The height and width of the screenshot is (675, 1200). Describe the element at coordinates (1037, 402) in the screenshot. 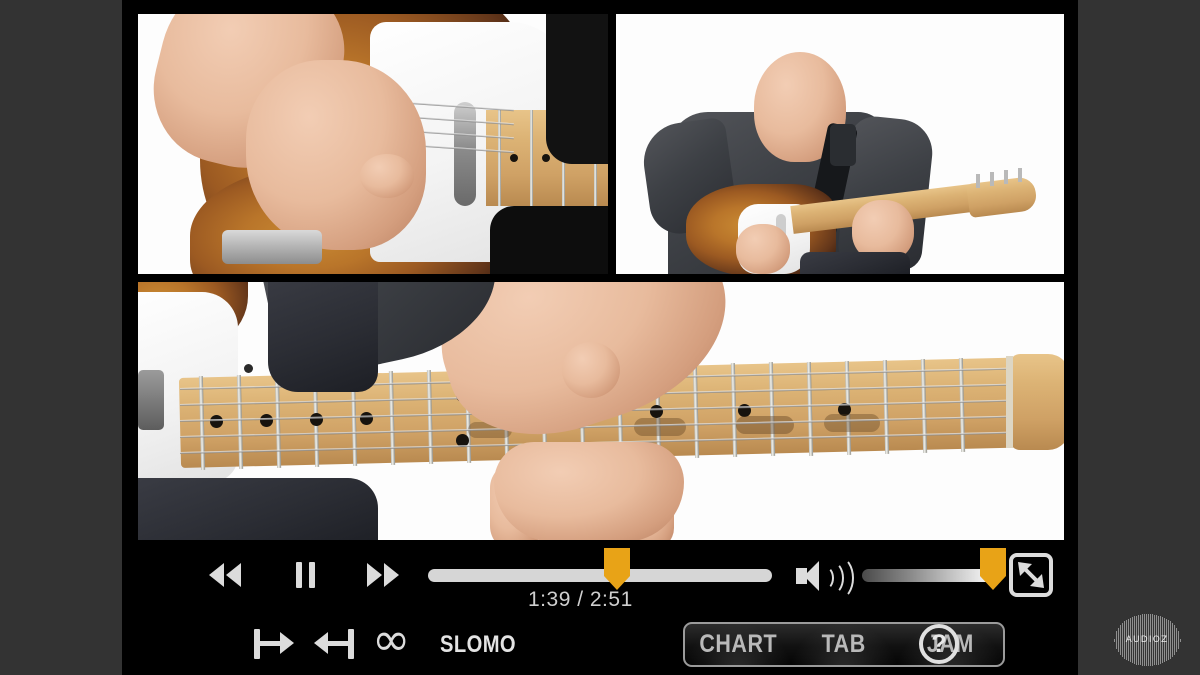

I see `headstock` at that location.